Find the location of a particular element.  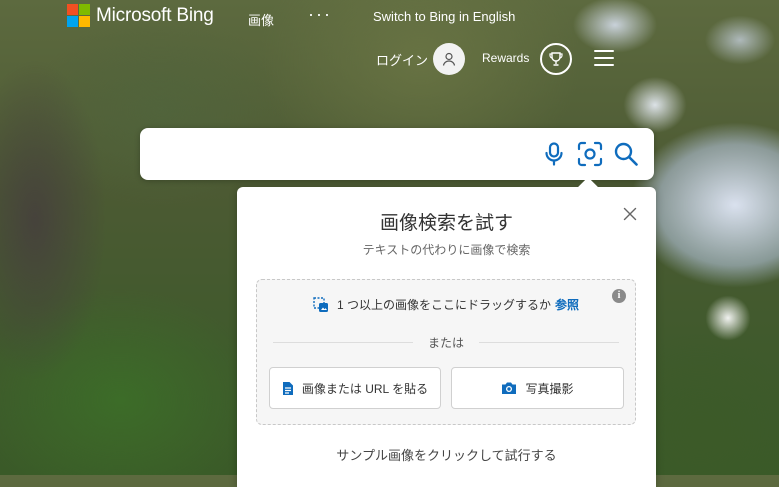

paste-image-url-button: 画像または URL を貼る is located at coordinates (355, 388).